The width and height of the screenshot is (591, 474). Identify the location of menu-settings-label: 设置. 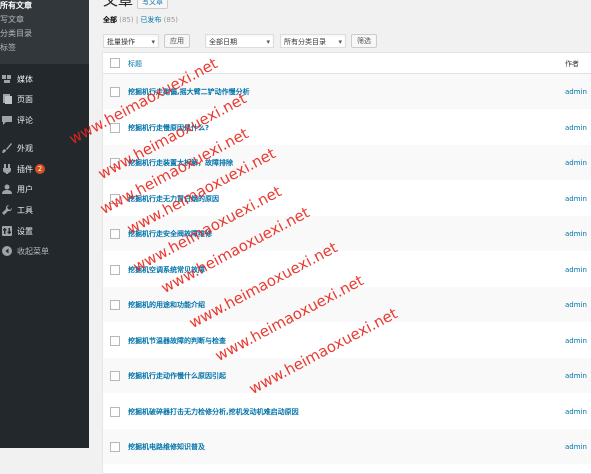
(25, 231).